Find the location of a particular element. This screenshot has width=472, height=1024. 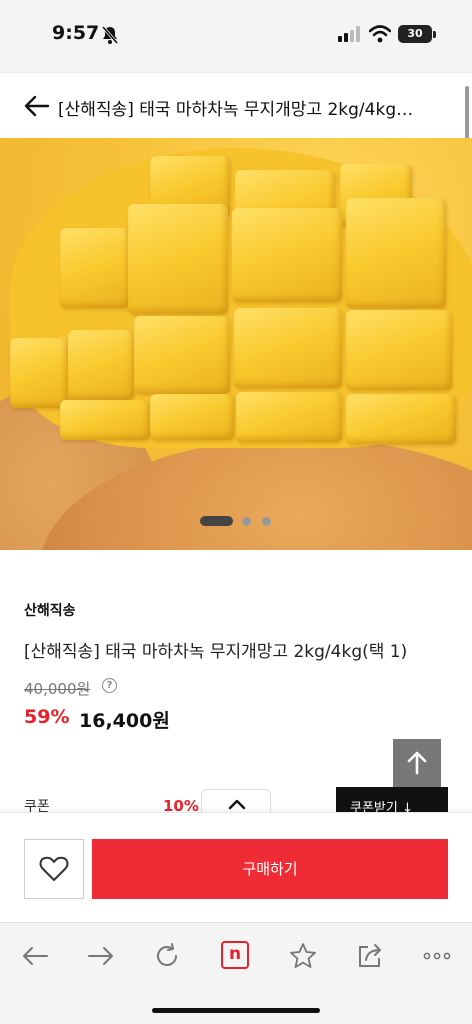

carousel-dot-active is located at coordinates (216, 521).